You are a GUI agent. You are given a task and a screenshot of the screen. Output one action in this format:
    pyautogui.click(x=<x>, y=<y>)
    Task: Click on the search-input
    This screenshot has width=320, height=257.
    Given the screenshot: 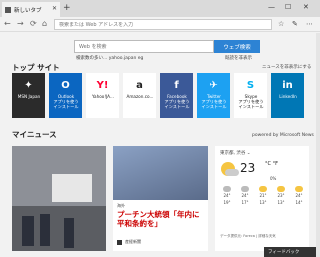 What is the action you would take?
    pyautogui.click(x=144, y=46)
    